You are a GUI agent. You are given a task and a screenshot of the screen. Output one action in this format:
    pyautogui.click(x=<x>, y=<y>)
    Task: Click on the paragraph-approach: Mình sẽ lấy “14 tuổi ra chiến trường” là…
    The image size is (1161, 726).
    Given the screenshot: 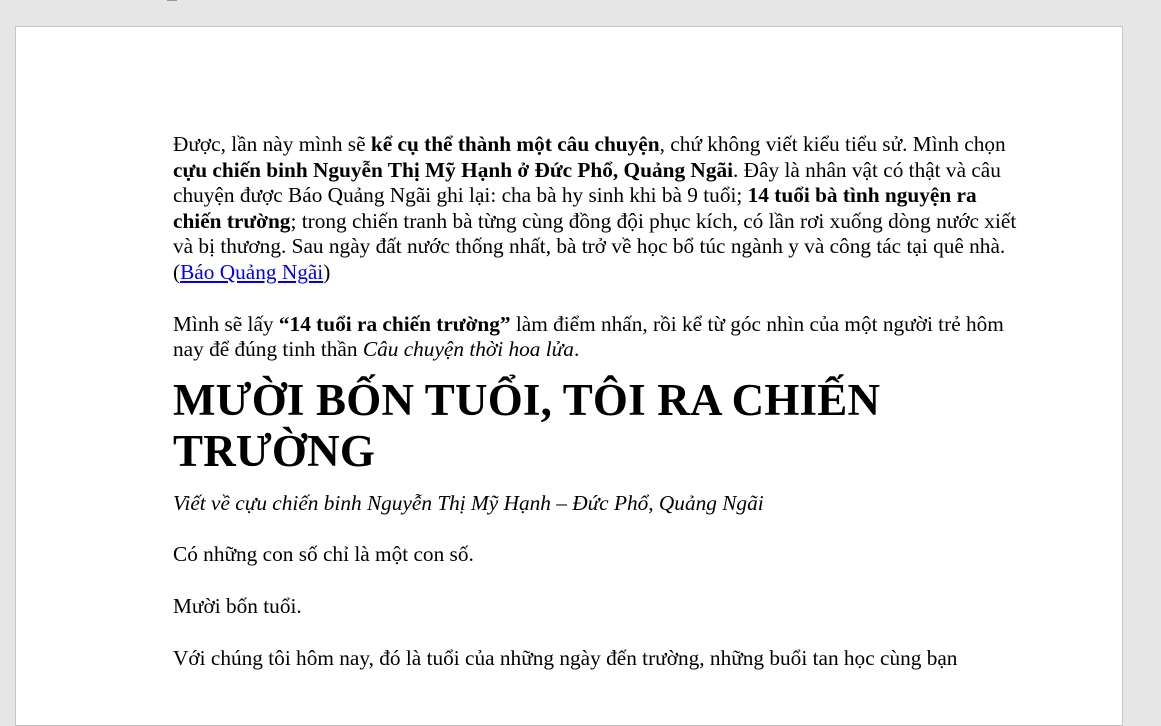 What is the action you would take?
    pyautogui.click(x=598, y=337)
    